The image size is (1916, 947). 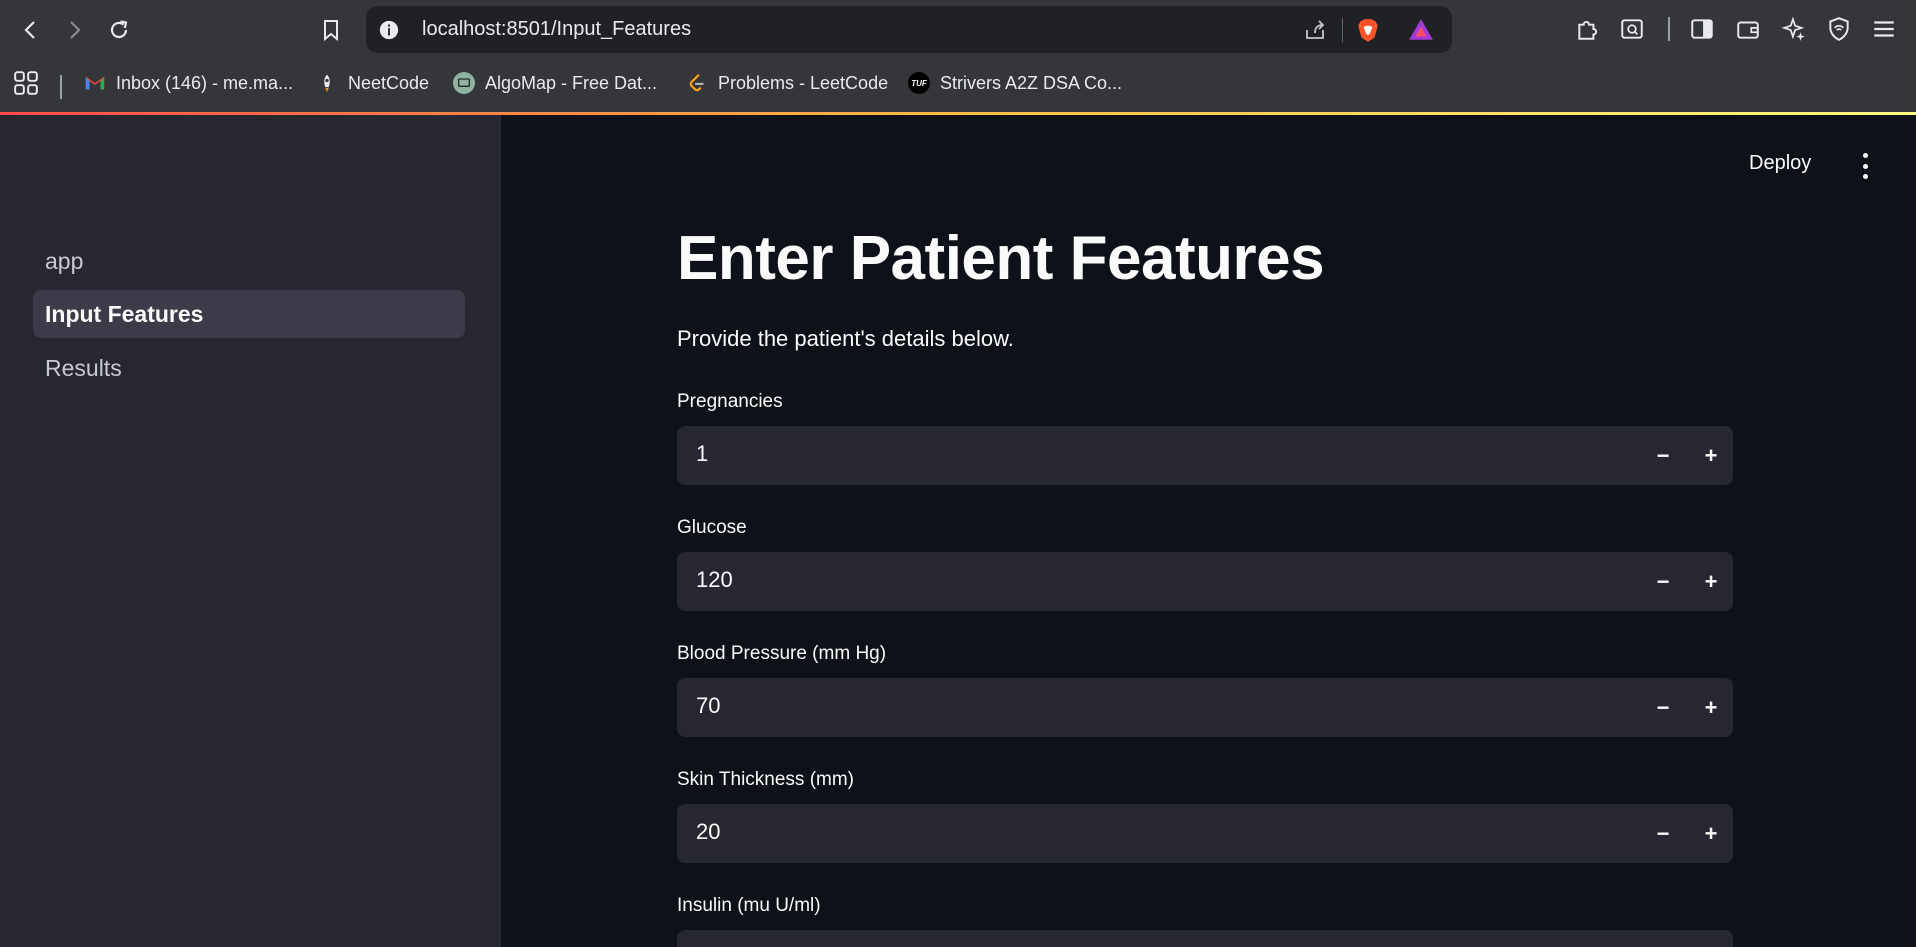 What do you see at coordinates (1205, 455) in the screenshot?
I see `pregnancies-input: 1 − +` at bounding box center [1205, 455].